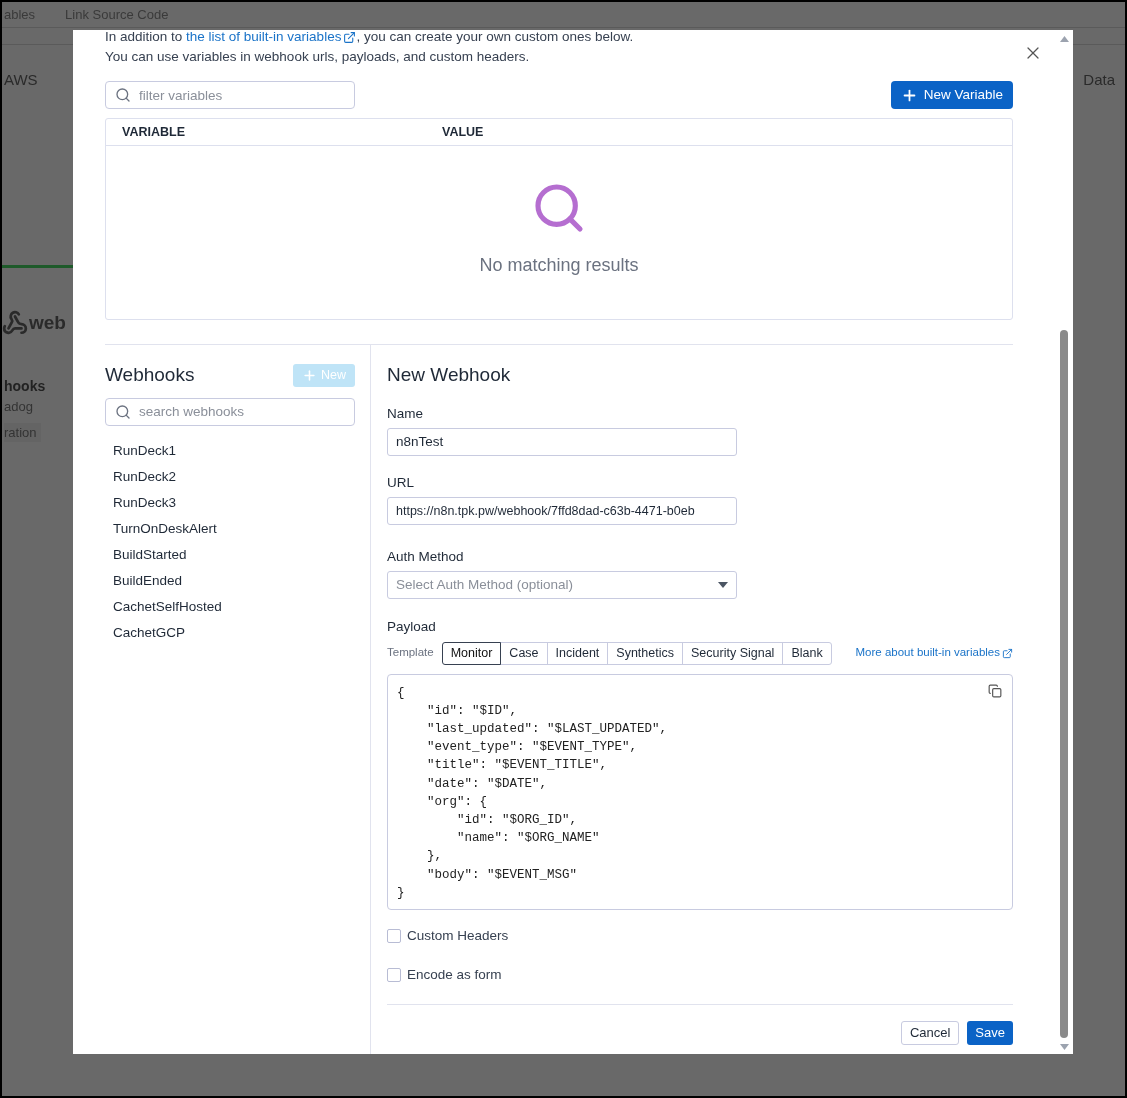 This screenshot has height=1098, width=1127. Describe the element at coordinates (230, 450) in the screenshot. I see `webhook-list-item: RunDeck1` at that location.